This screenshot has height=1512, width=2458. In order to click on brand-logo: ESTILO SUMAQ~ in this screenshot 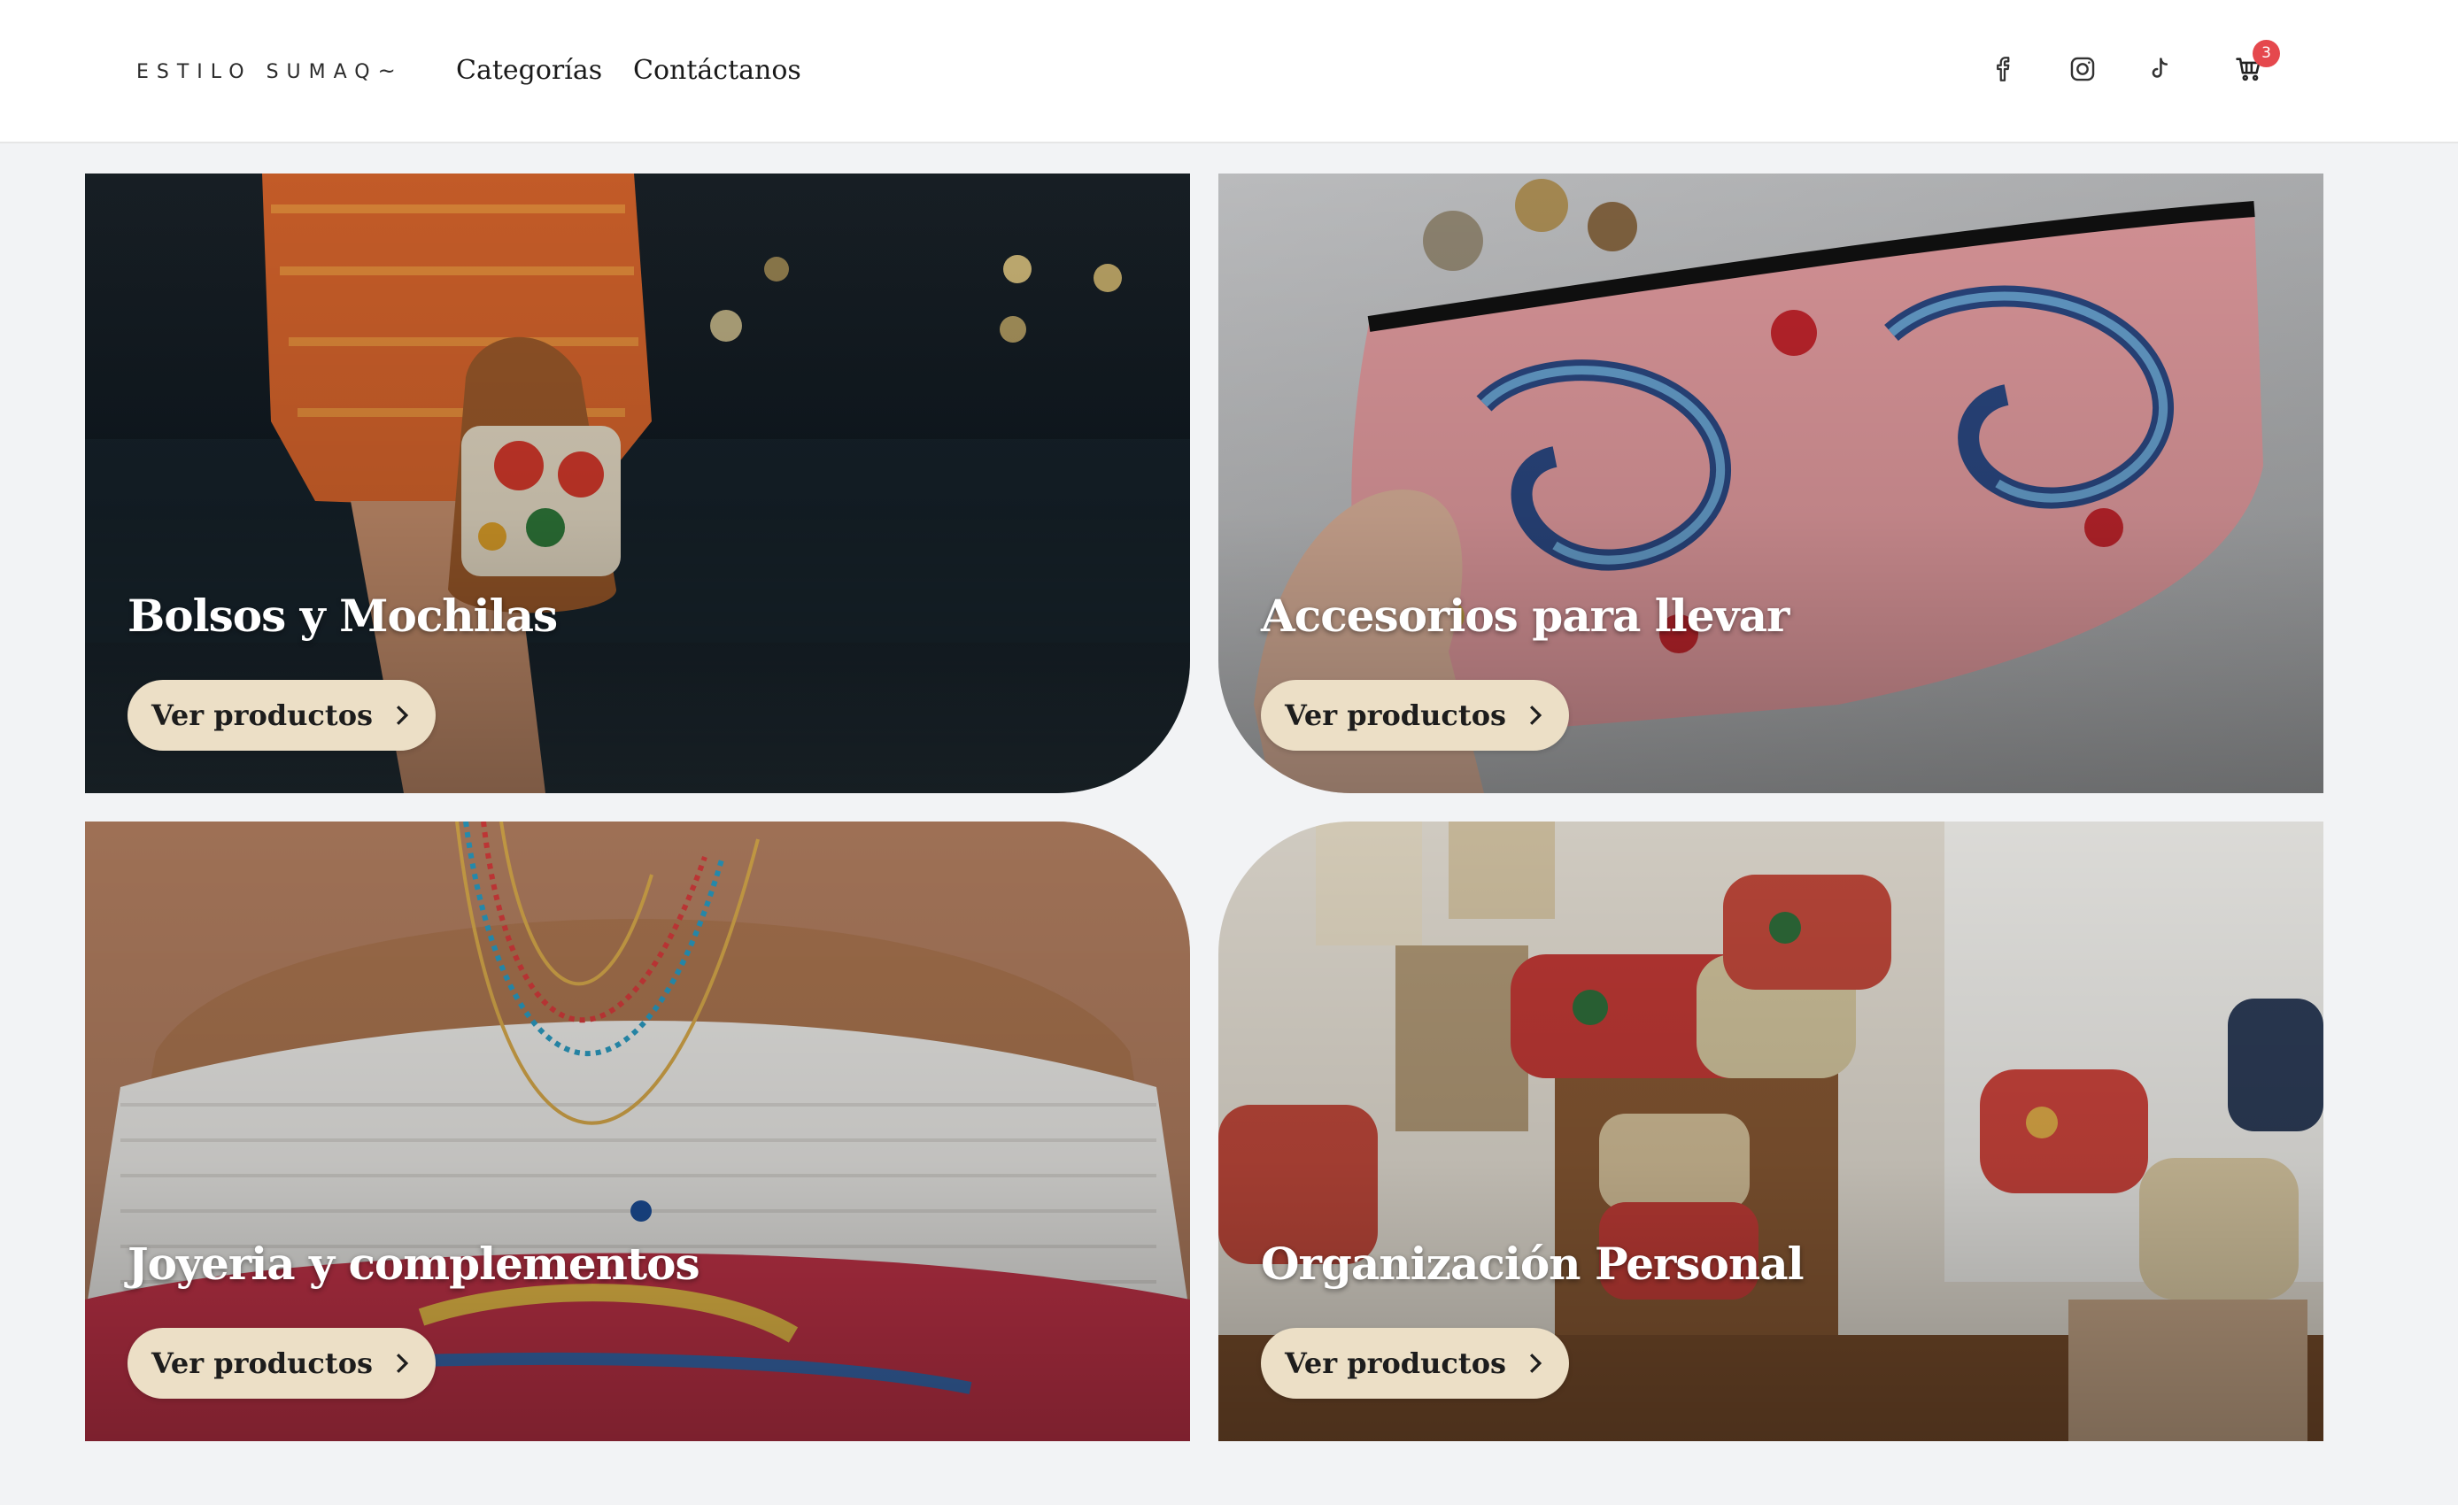, I will do `click(266, 70)`.